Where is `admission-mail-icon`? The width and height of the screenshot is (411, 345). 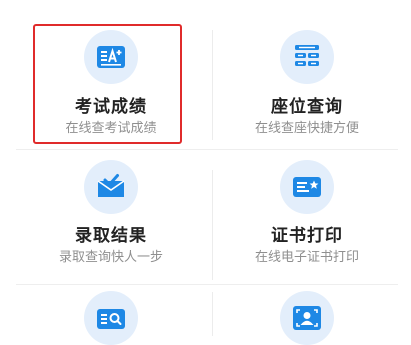
admission-mail-icon is located at coordinates (111, 187).